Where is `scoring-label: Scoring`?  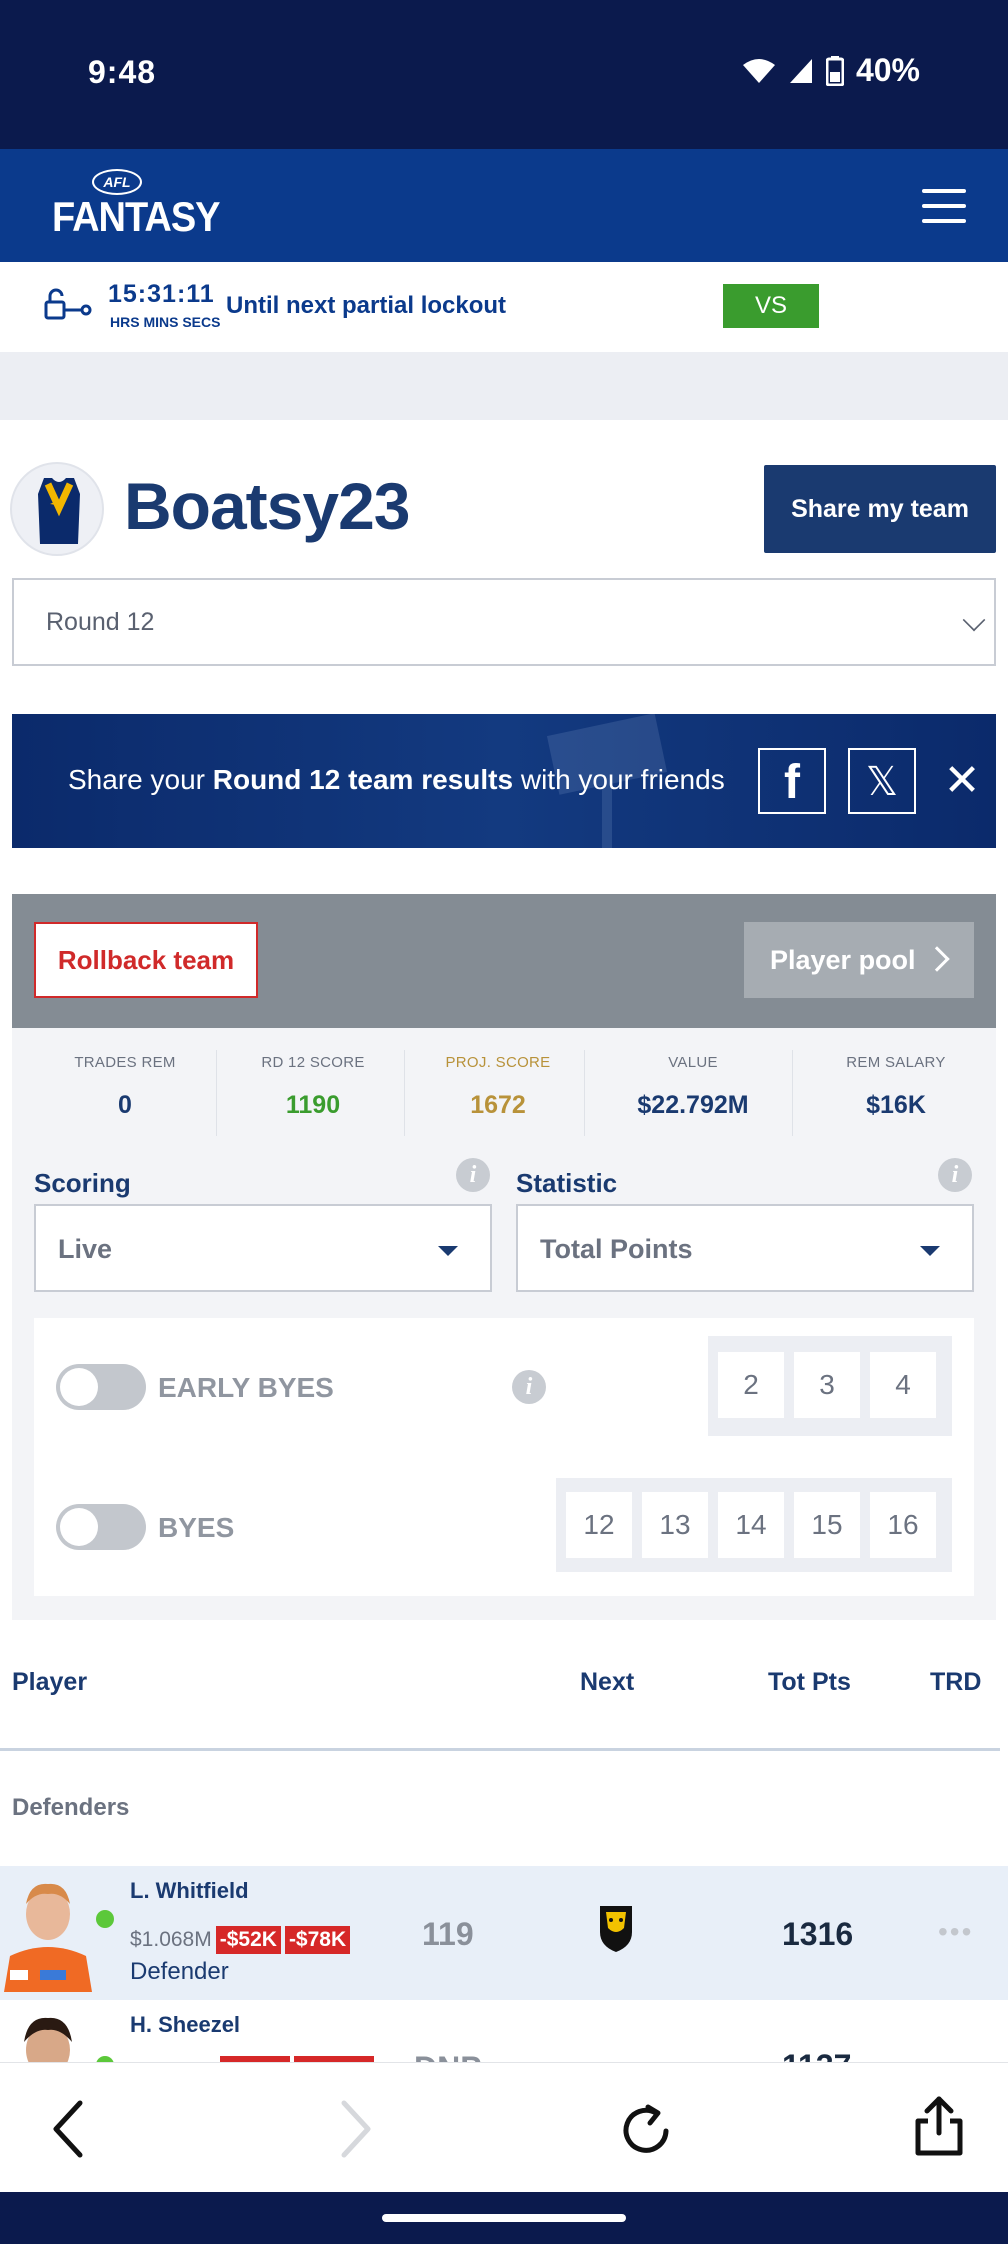 scoring-label: Scoring is located at coordinates (82, 1183).